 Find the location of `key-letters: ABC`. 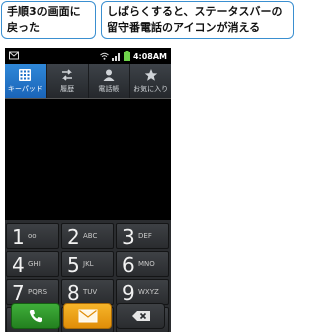

key-letters: ABC is located at coordinates (90, 236).